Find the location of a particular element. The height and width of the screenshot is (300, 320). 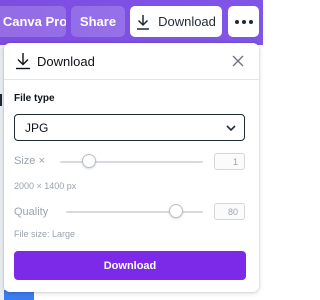

file-type-label: File type is located at coordinates (34, 98).